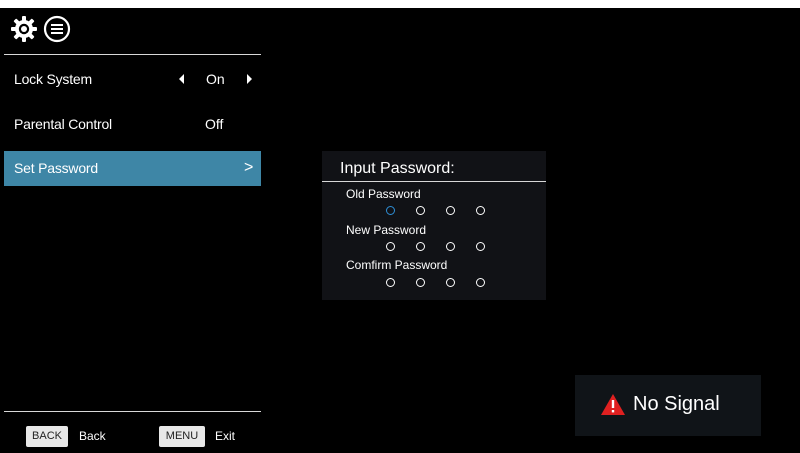  Describe the element at coordinates (181, 79) in the screenshot. I see `arrow-left-icon` at that location.